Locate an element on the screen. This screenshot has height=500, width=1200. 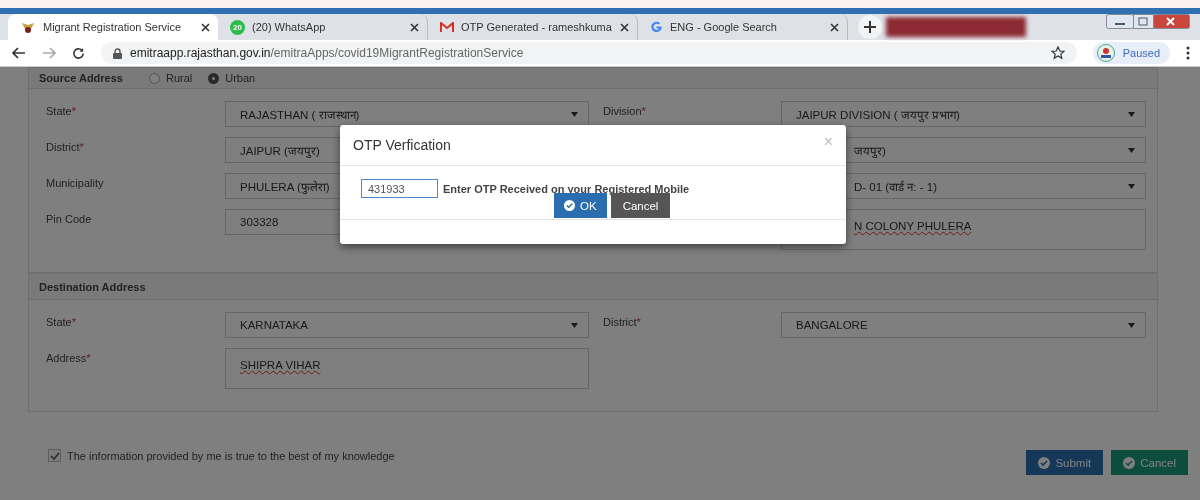
section-title: Source Address is located at coordinates (81, 78).